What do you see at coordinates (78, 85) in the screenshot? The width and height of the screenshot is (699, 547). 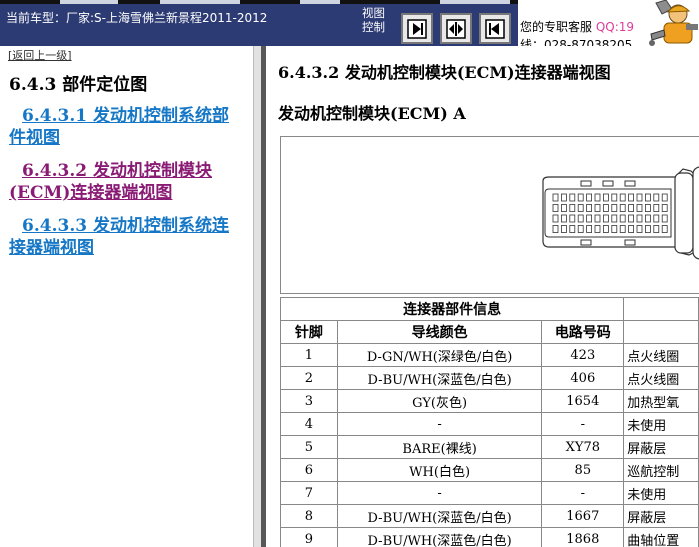 I see `nav-section-title: 6.4.3 部件定位图` at bounding box center [78, 85].